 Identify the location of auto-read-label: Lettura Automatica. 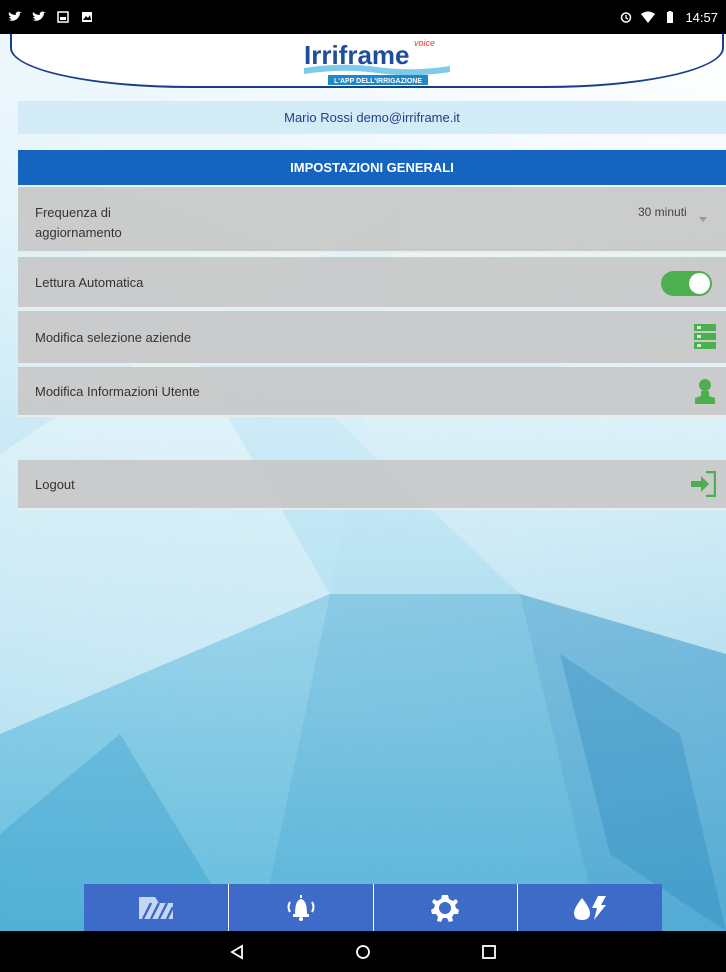
(89, 282).